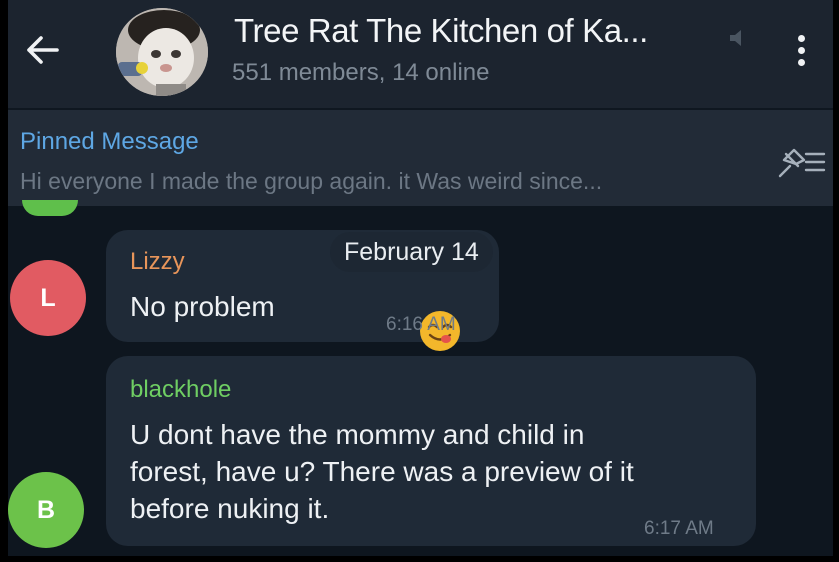 This screenshot has height=562, width=839. Describe the element at coordinates (421, 324) in the screenshot. I see `message-time: 6:16 AM` at that location.